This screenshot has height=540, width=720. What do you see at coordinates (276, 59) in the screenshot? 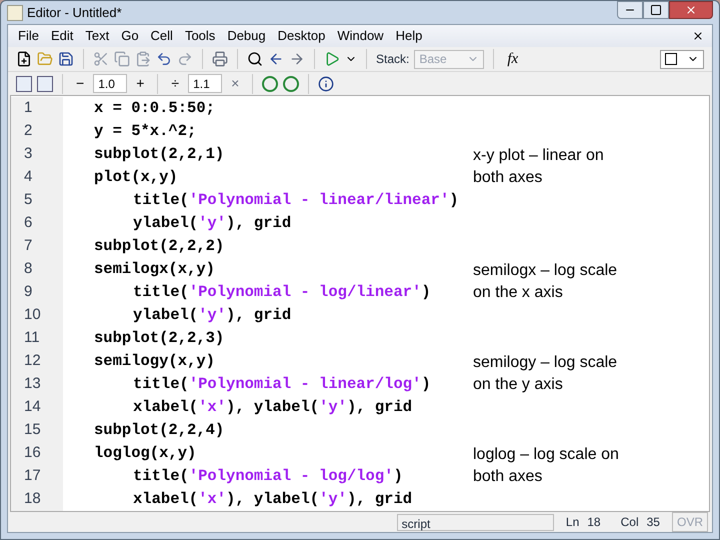
I see `back-icon` at bounding box center [276, 59].